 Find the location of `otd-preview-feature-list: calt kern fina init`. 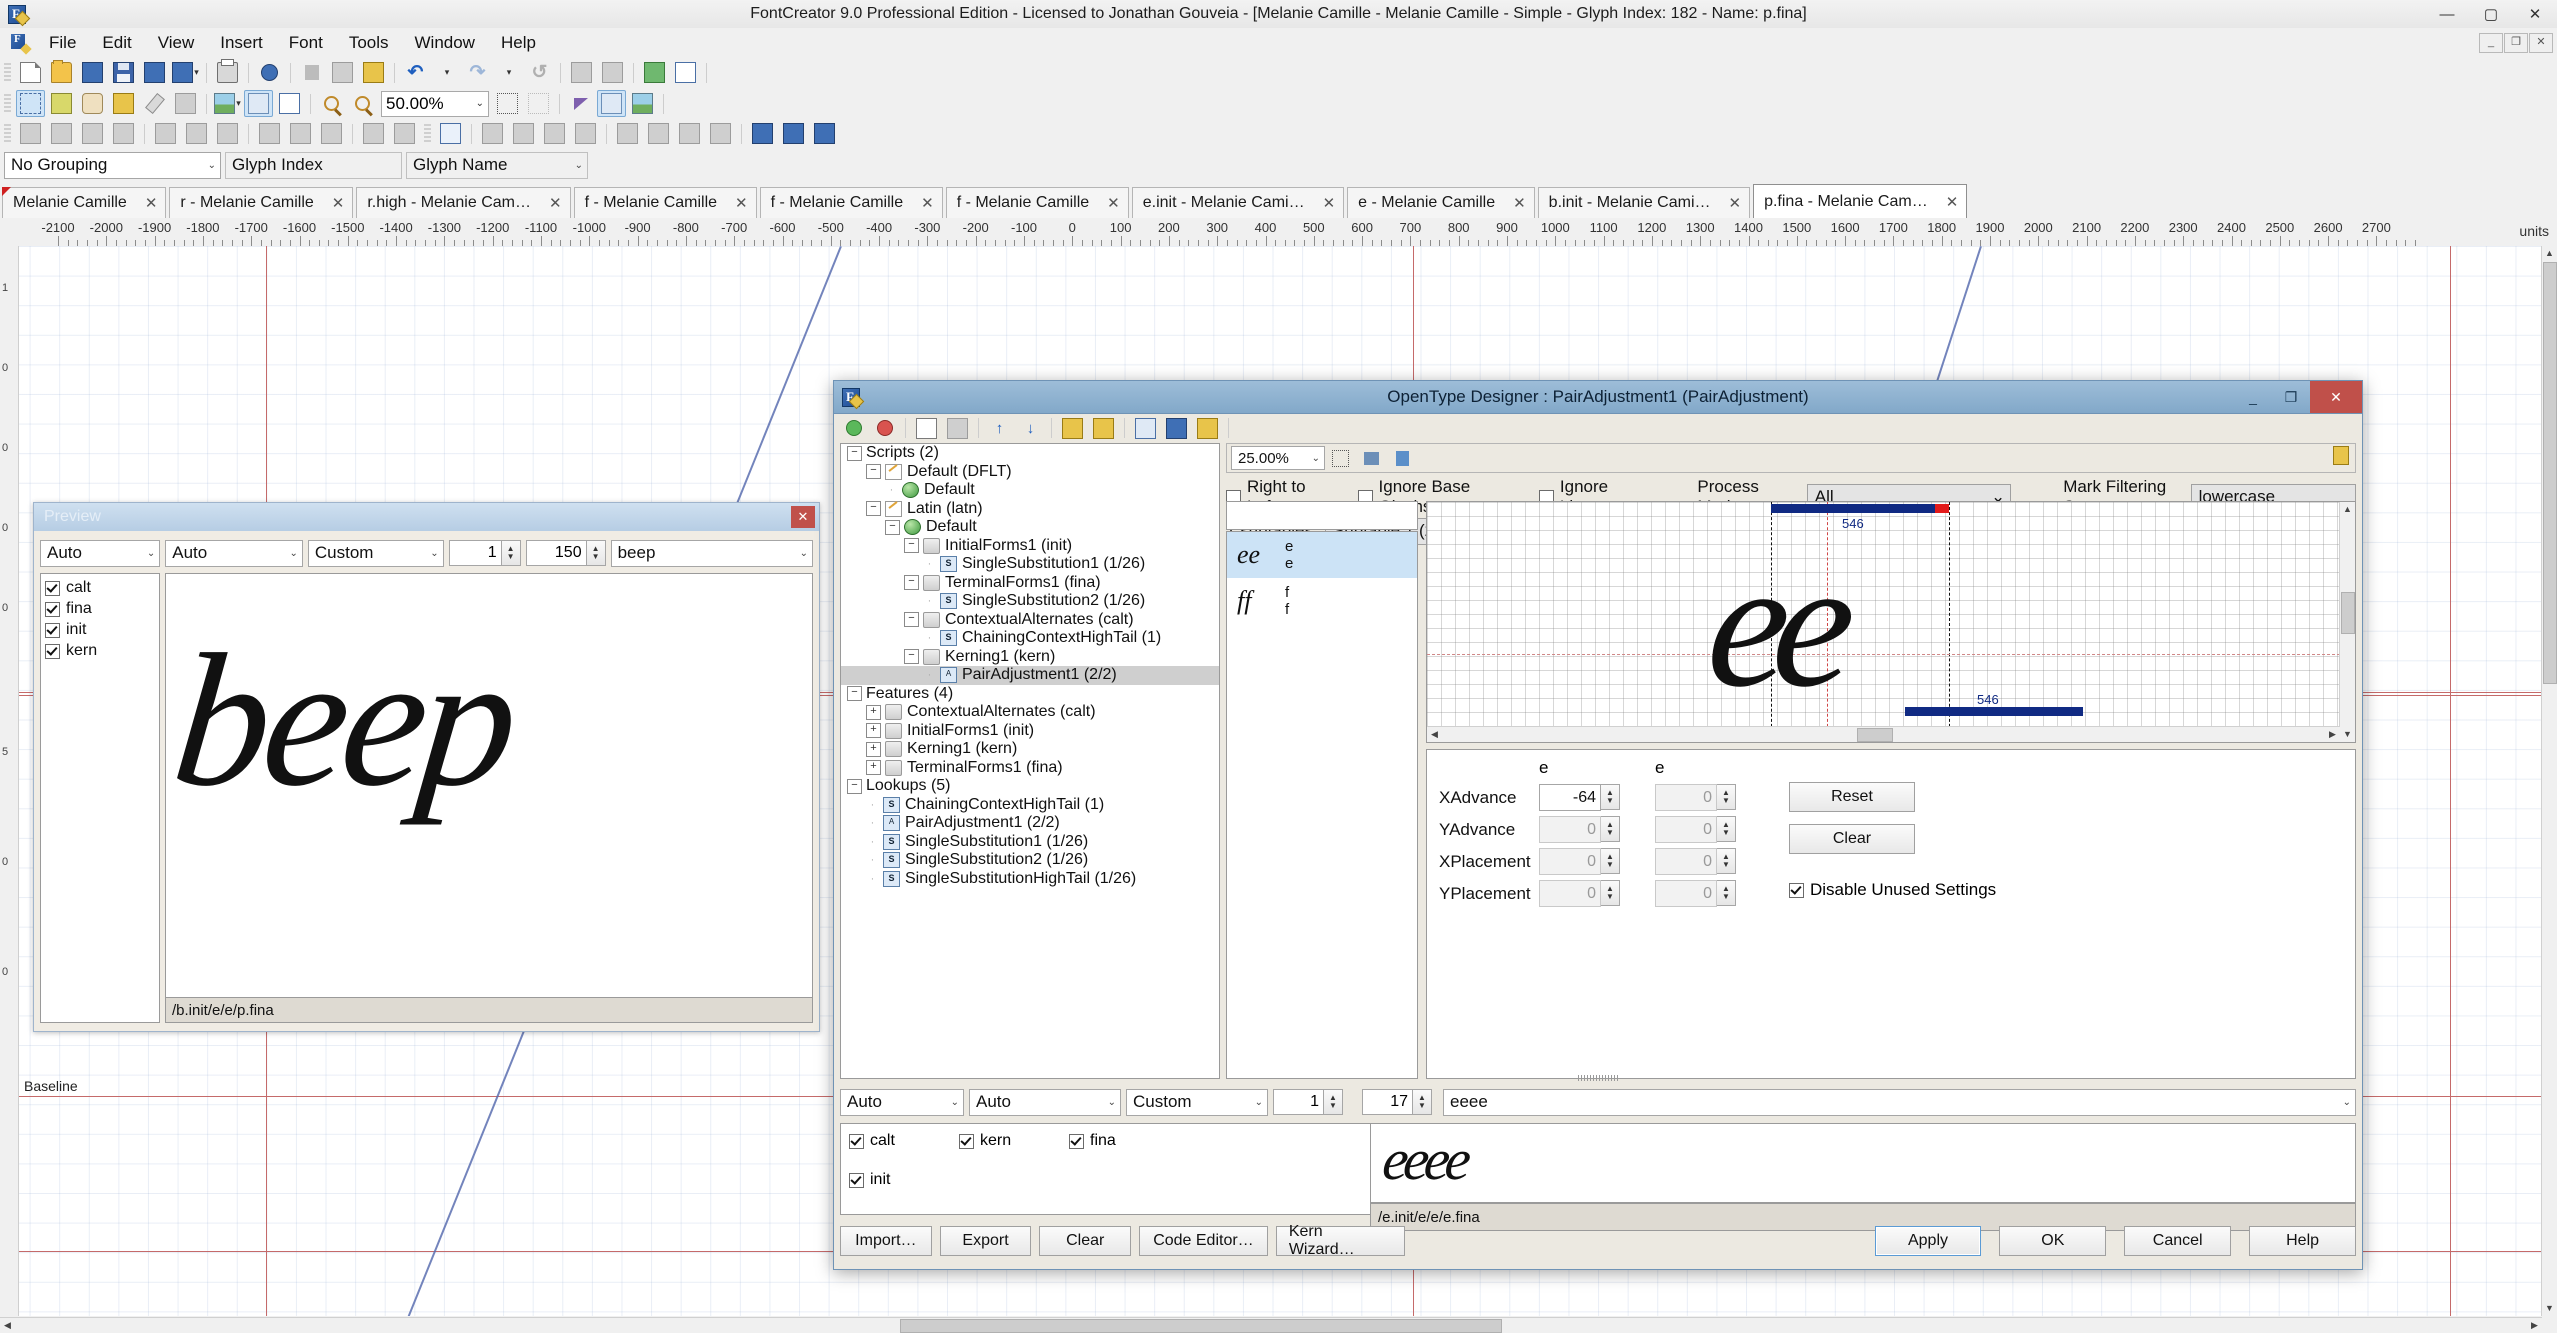

otd-preview-feature-list: calt kern fina init is located at coordinates (1109, 1169).